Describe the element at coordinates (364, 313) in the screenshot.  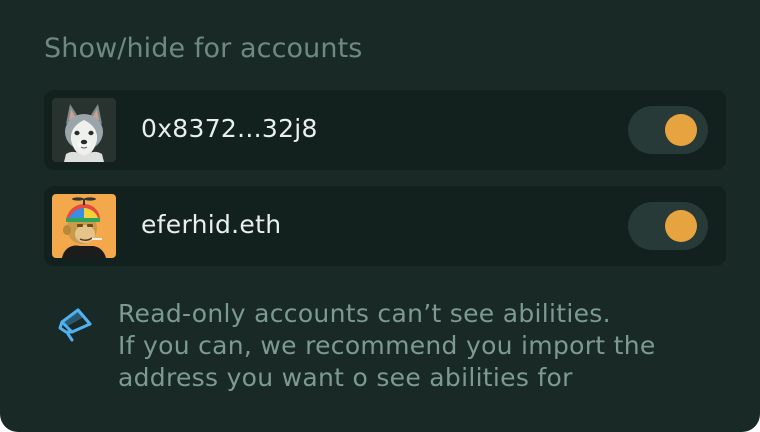
I see `notice-line: Read-only accounts can’t see abilities.` at that location.